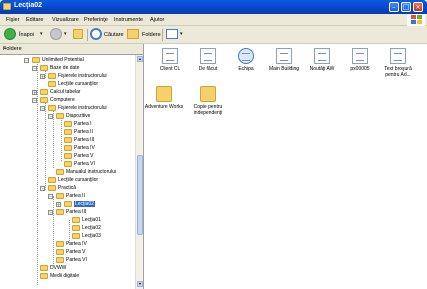 The image size is (427, 289). Describe the element at coordinates (91, 212) in the screenshot. I see `tree-item: − Partea III` at that location.